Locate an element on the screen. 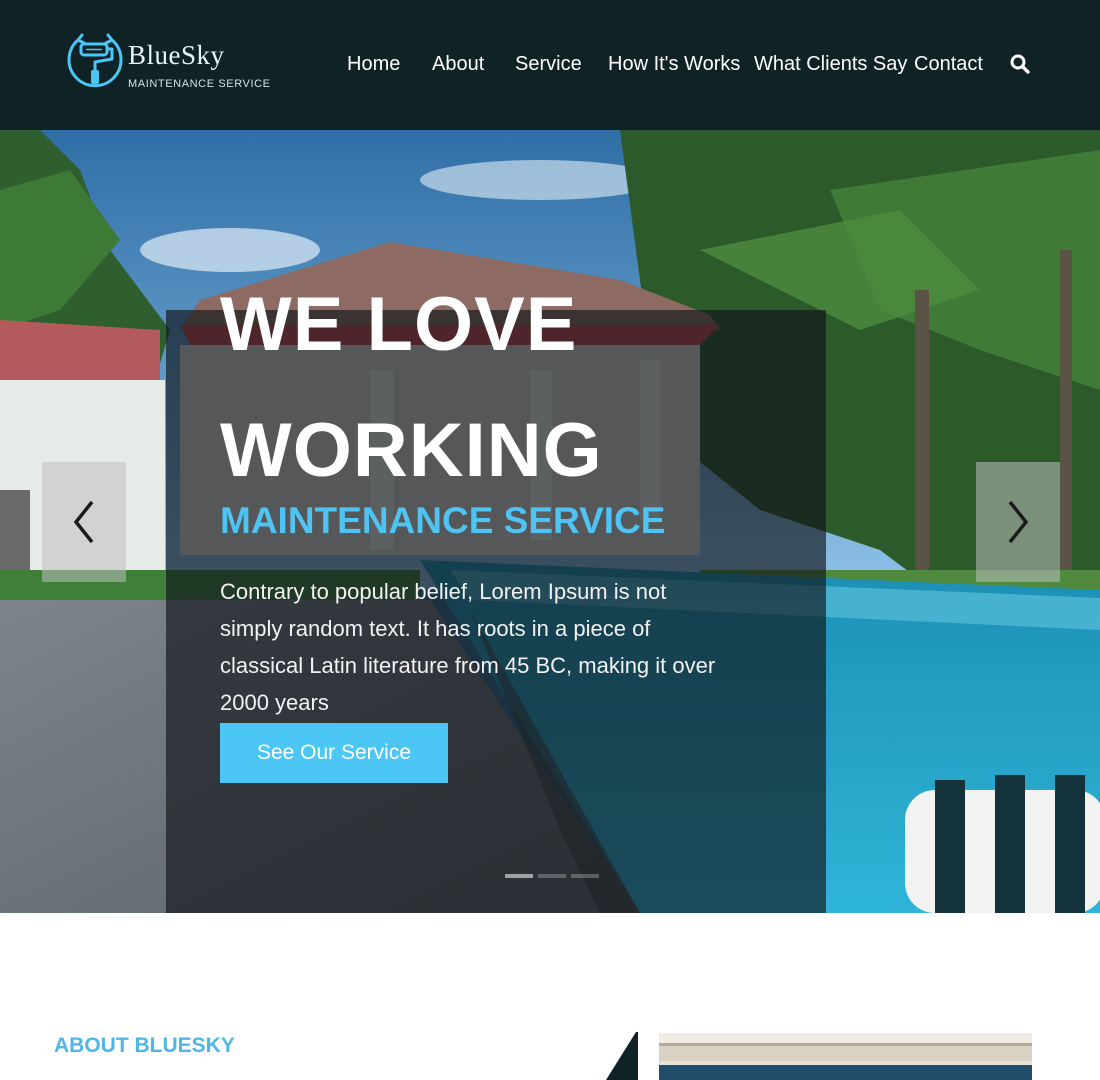 This screenshot has width=1100, height=1080. chevron-left-icon is located at coordinates (83, 522).